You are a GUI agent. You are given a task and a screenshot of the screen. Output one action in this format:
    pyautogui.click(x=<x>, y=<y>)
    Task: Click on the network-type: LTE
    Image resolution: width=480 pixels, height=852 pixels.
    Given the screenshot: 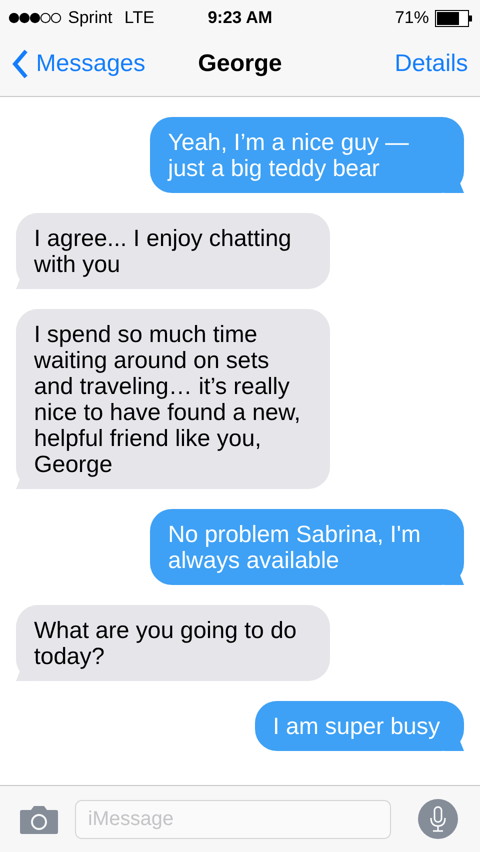 What is the action you would take?
    pyautogui.click(x=139, y=18)
    